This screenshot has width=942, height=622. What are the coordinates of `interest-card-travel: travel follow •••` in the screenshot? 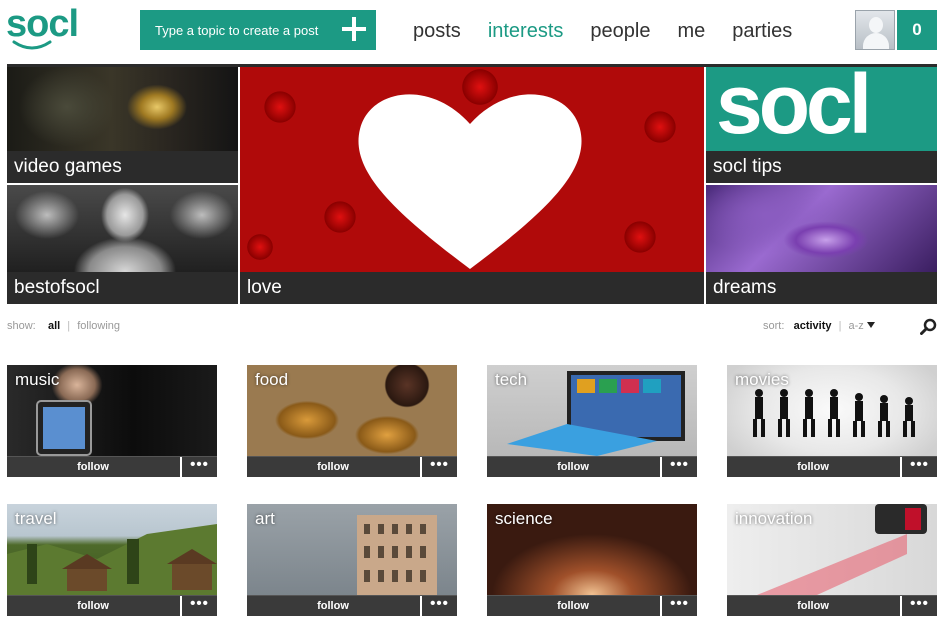 It's located at (112, 560).